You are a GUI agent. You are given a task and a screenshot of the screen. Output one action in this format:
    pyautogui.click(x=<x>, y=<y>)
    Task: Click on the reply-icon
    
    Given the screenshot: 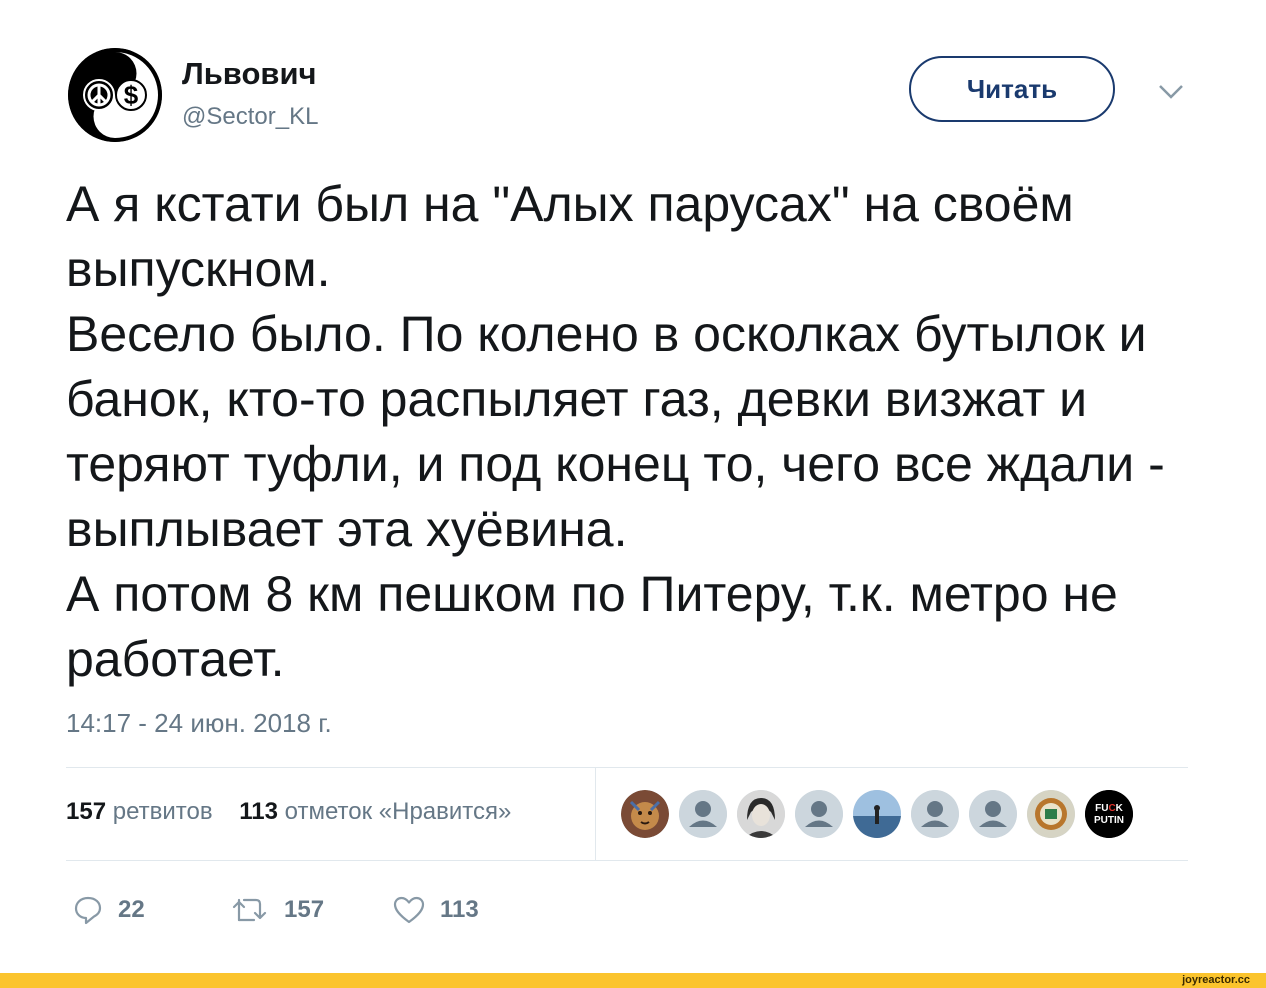 What is the action you would take?
    pyautogui.click(x=88, y=910)
    